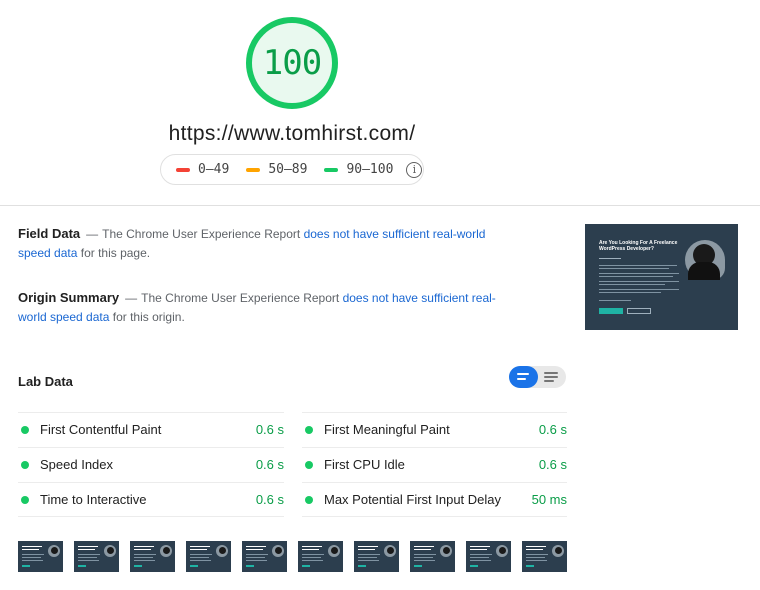 Image resolution: width=760 pixels, height=590 pixels. What do you see at coordinates (292, 63) in the screenshot?
I see `performance-score-value: 100` at bounding box center [292, 63].